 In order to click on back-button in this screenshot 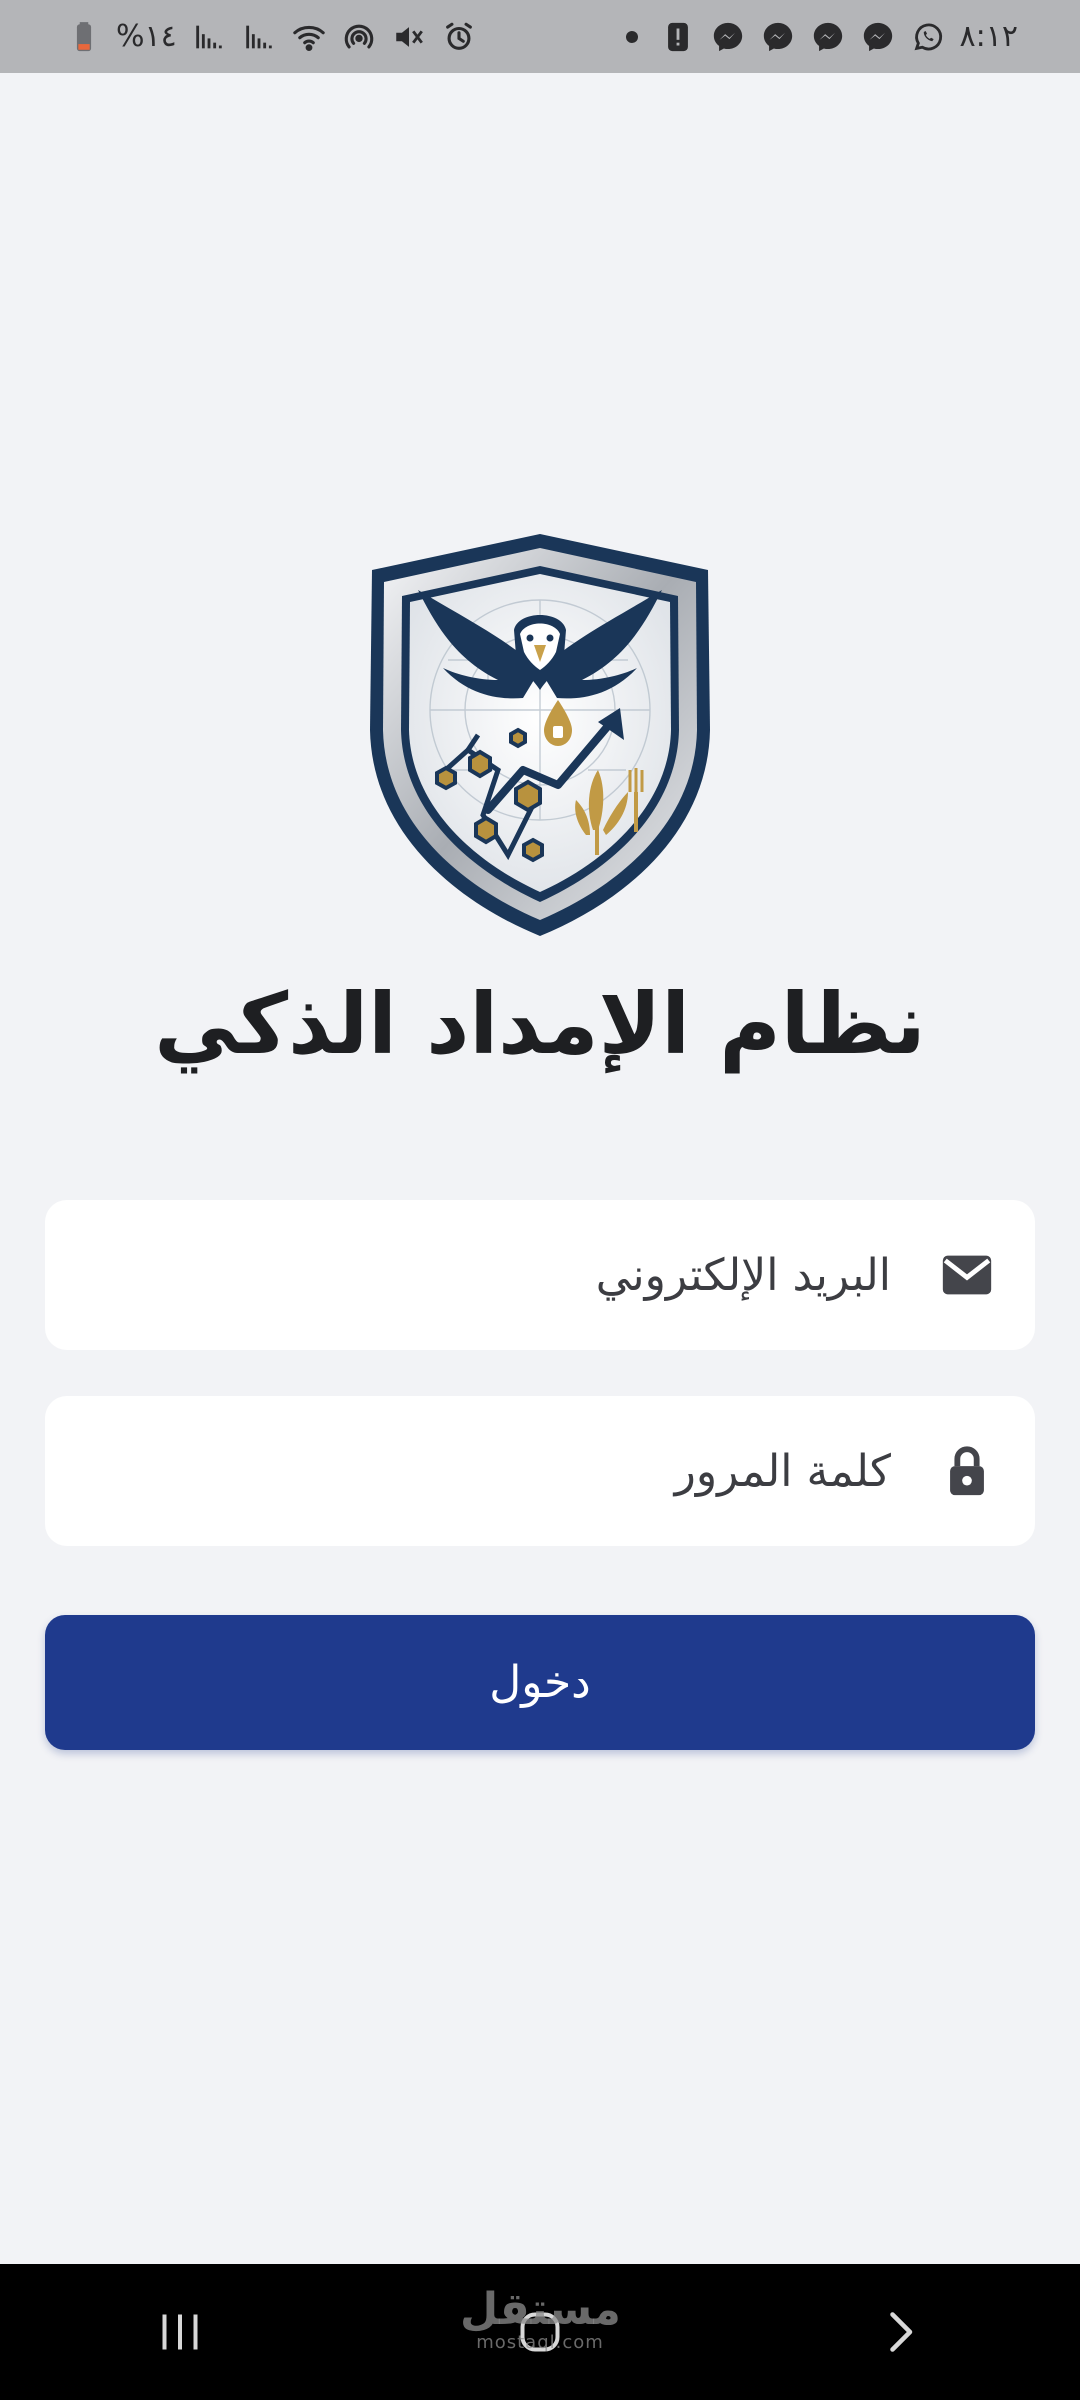, I will do `click(900, 2332)`.